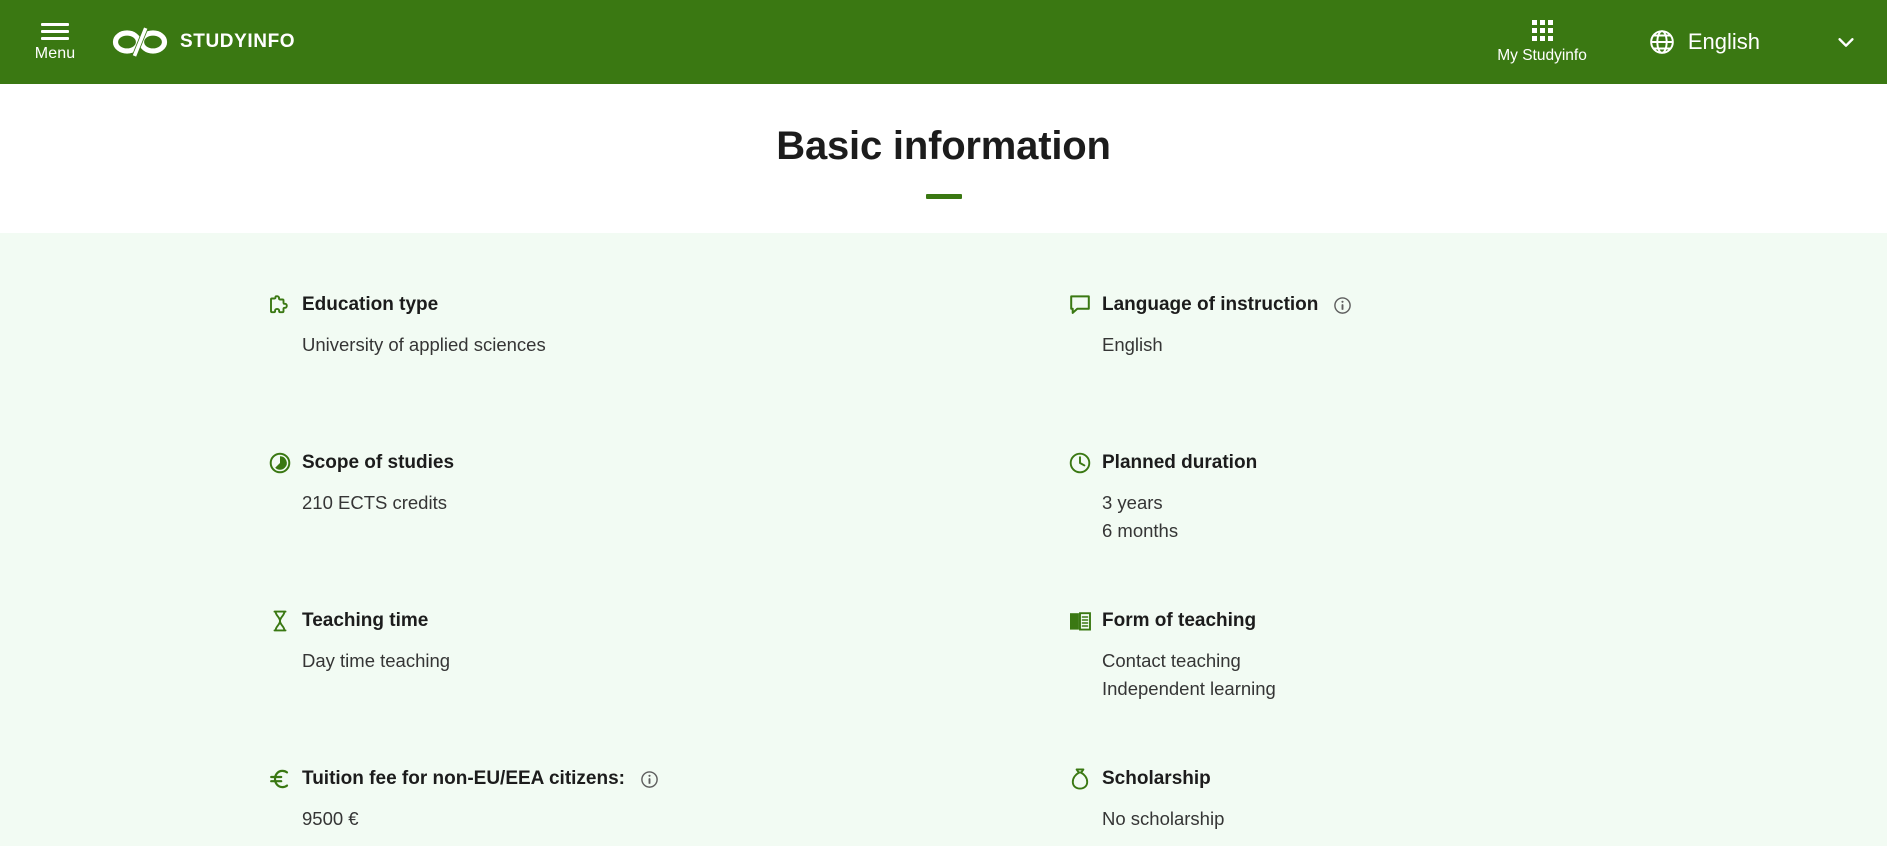 The height and width of the screenshot is (846, 1887). What do you see at coordinates (1846, 42) in the screenshot?
I see `chevron-down-icon` at bounding box center [1846, 42].